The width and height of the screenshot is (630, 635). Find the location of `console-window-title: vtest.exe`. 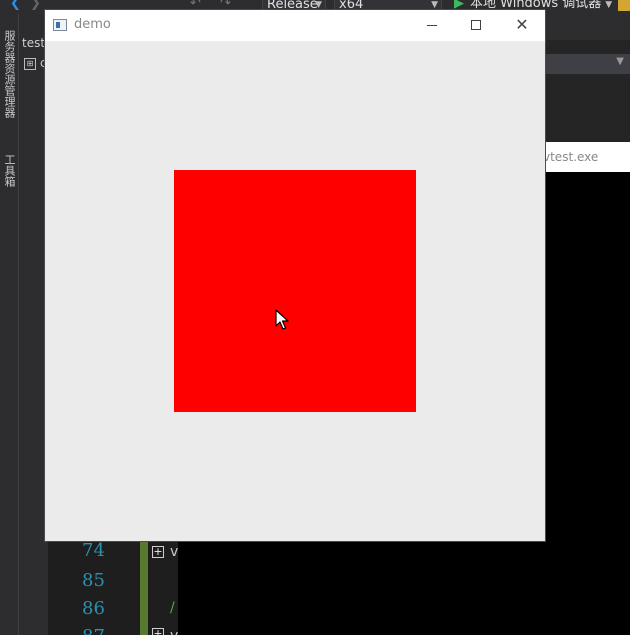

console-window-title: vtest.exe is located at coordinates (586, 157).